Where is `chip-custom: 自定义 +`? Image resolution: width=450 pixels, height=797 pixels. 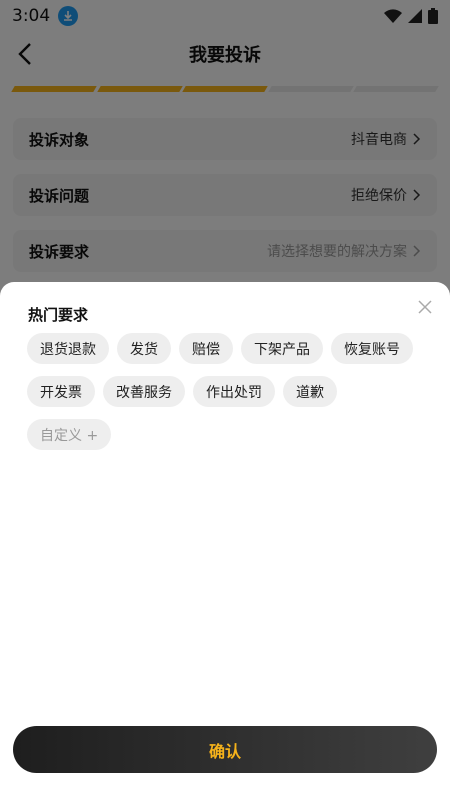 chip-custom: 自定义 + is located at coordinates (69, 434).